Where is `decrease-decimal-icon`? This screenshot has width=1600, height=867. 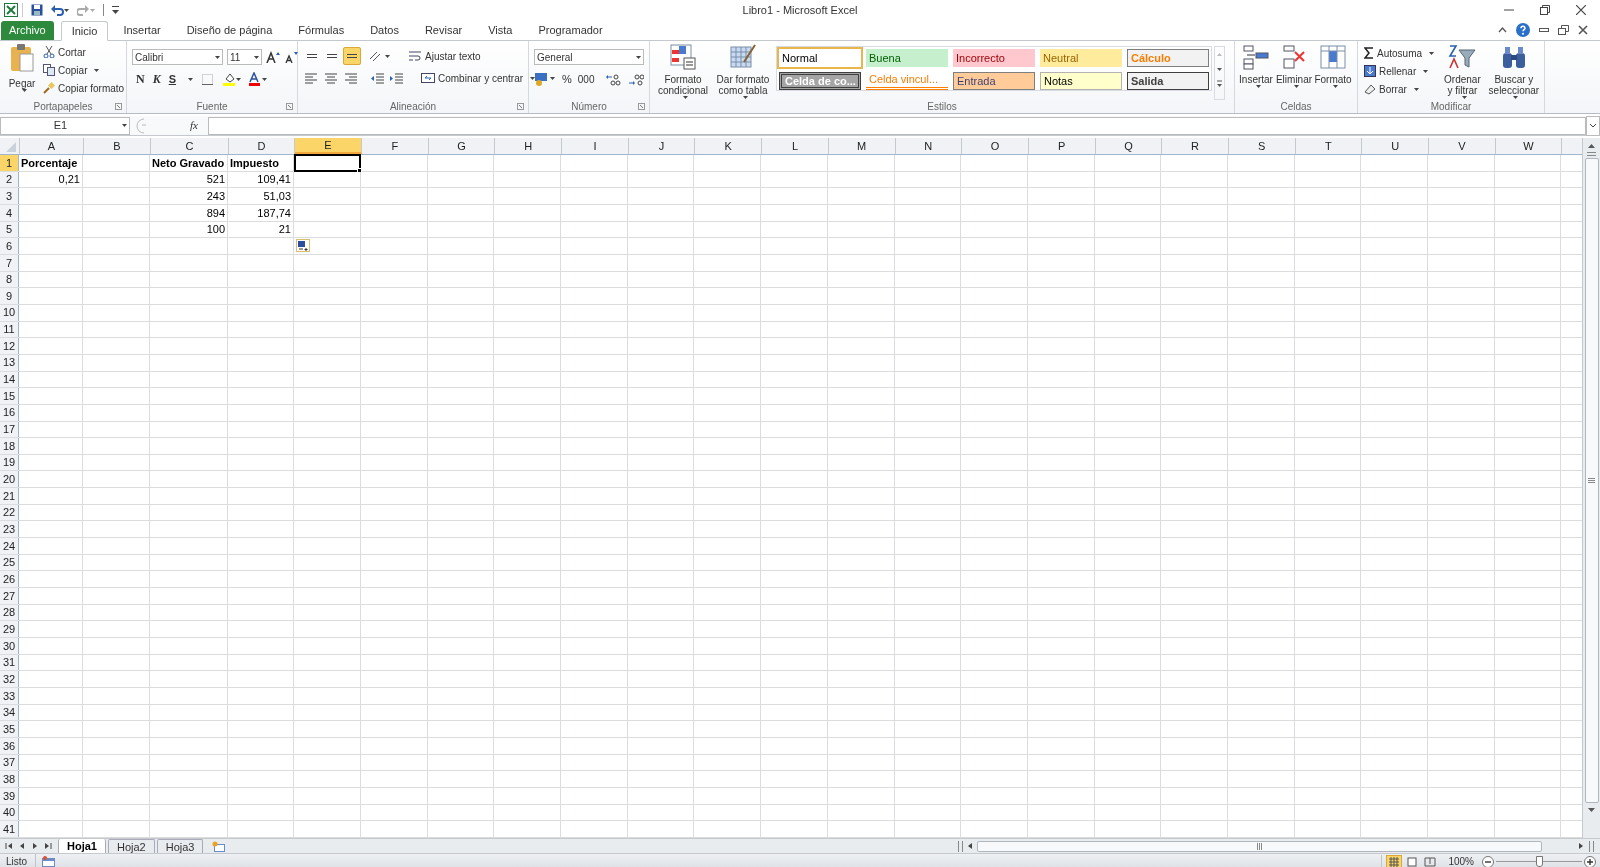
decrease-decimal-icon is located at coordinates (636, 79).